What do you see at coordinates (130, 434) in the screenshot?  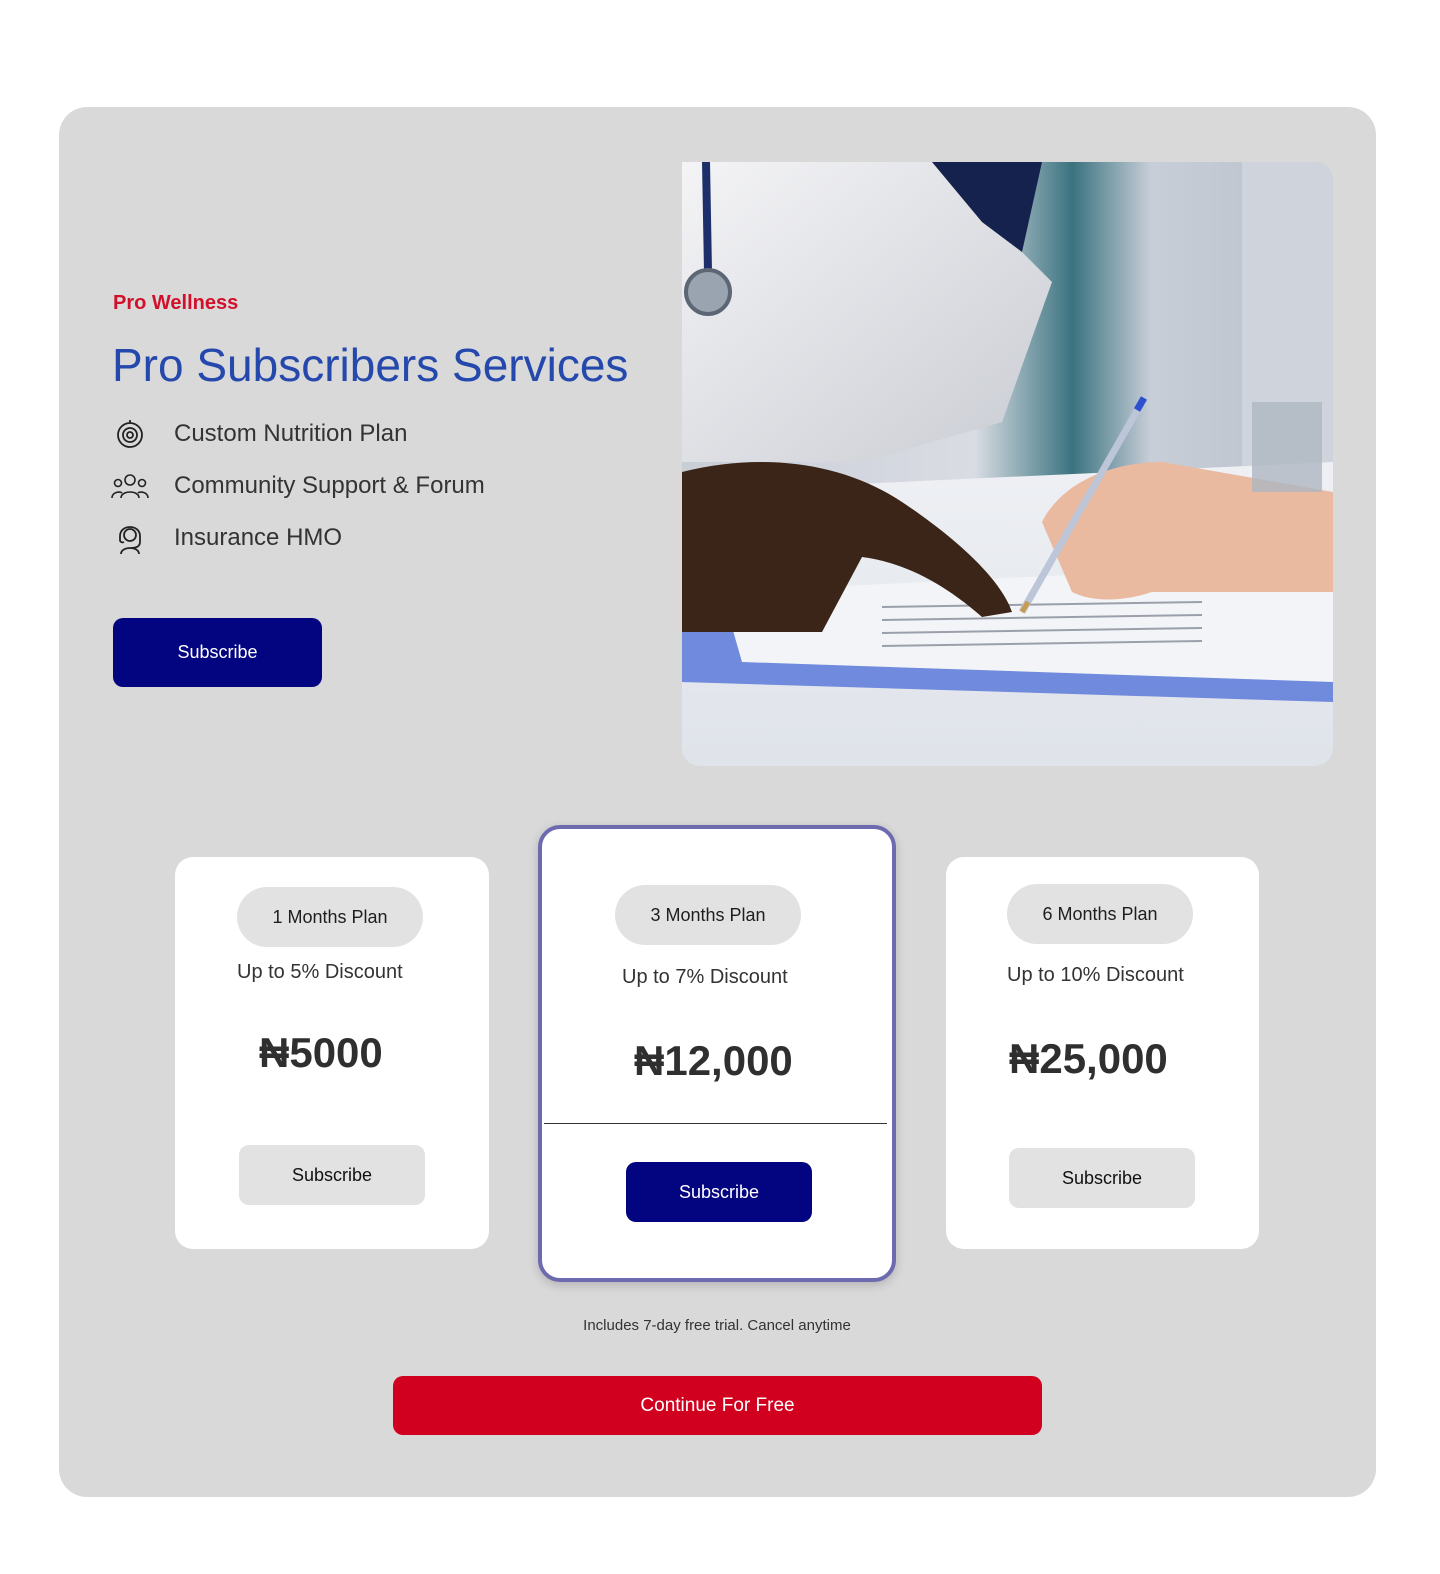 I see `target-icon` at bounding box center [130, 434].